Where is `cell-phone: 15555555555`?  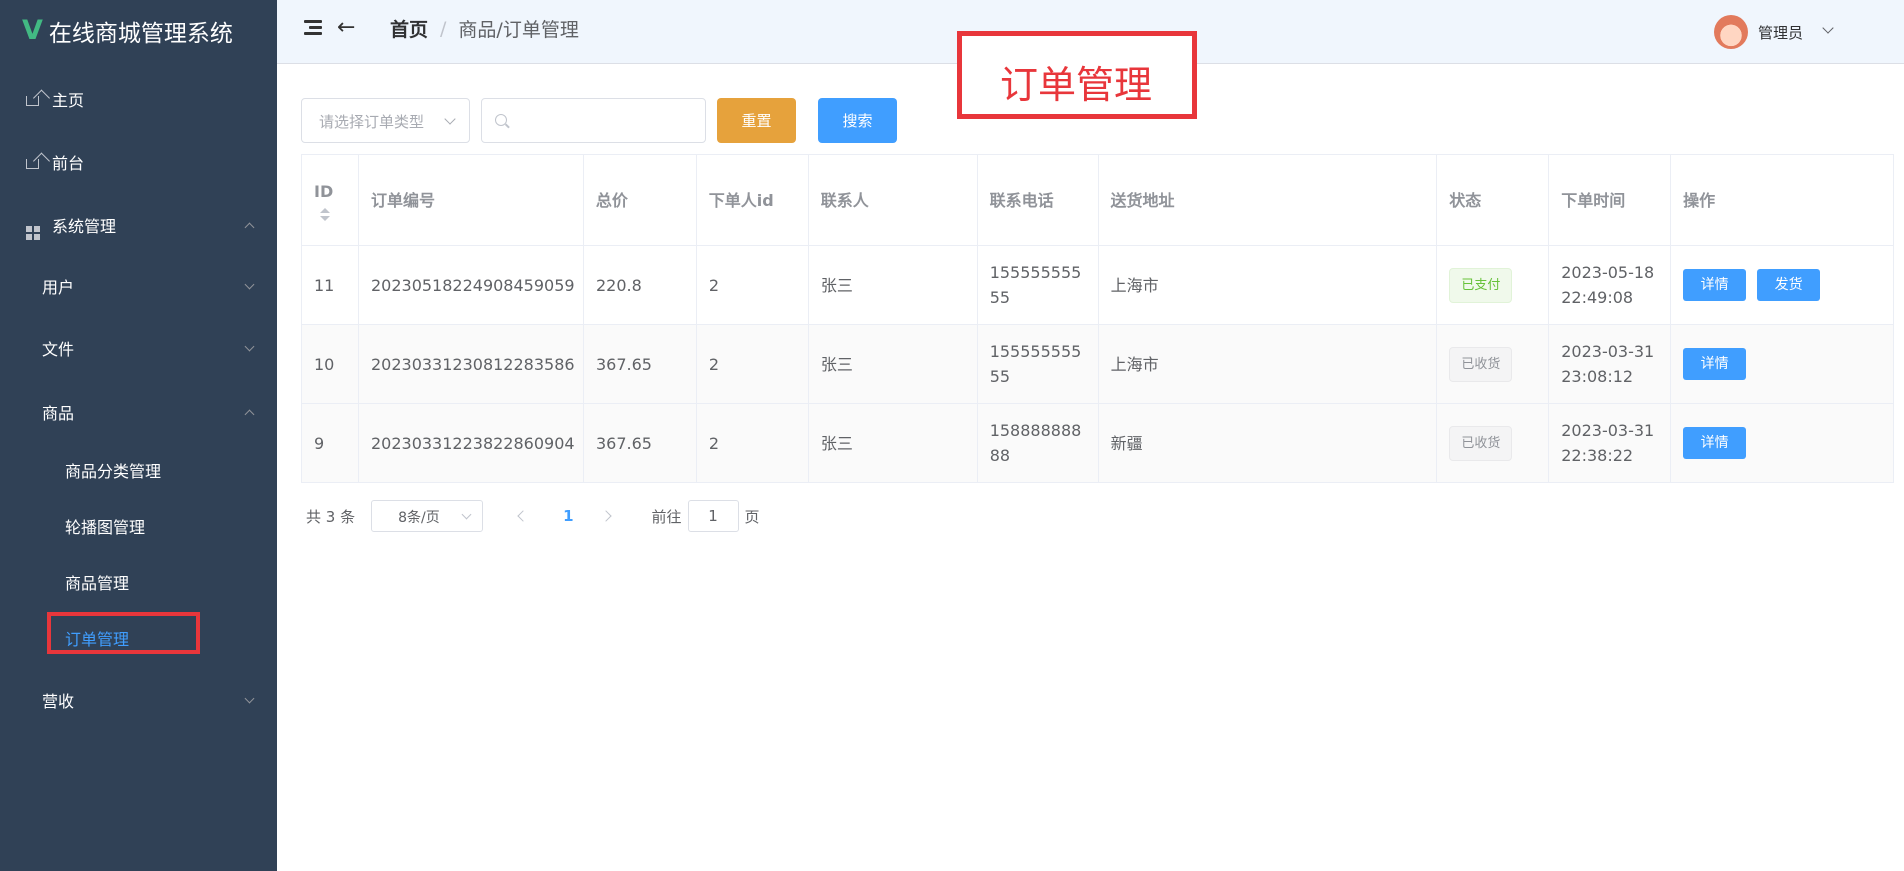
cell-phone: 15555555555 is located at coordinates (1038, 285).